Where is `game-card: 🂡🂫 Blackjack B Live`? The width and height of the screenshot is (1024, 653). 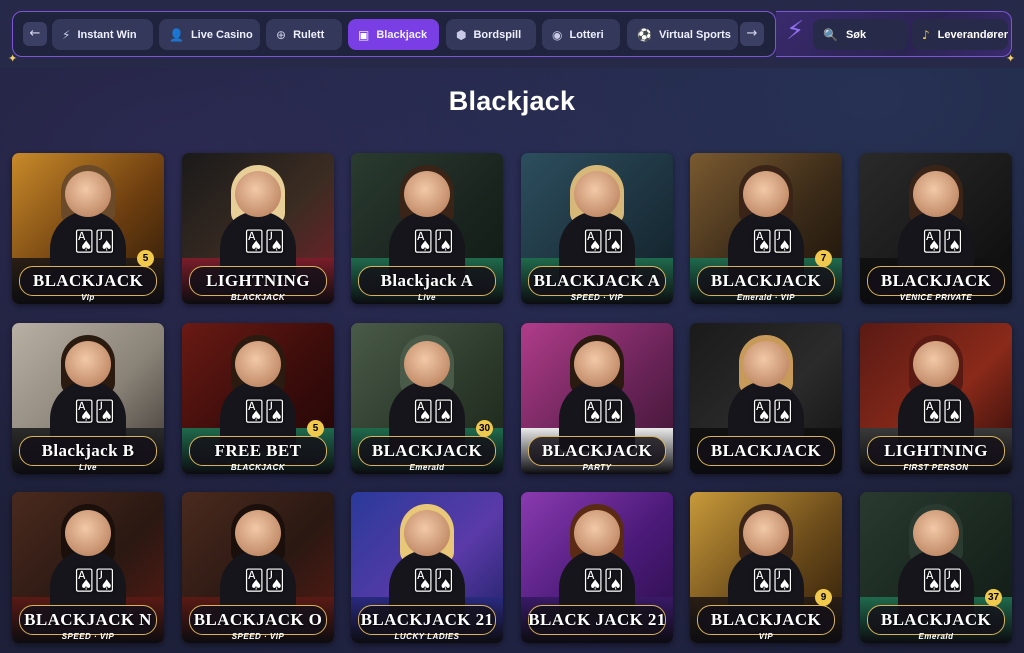 game-card: 🂡🂫 Blackjack B Live is located at coordinates (88, 398).